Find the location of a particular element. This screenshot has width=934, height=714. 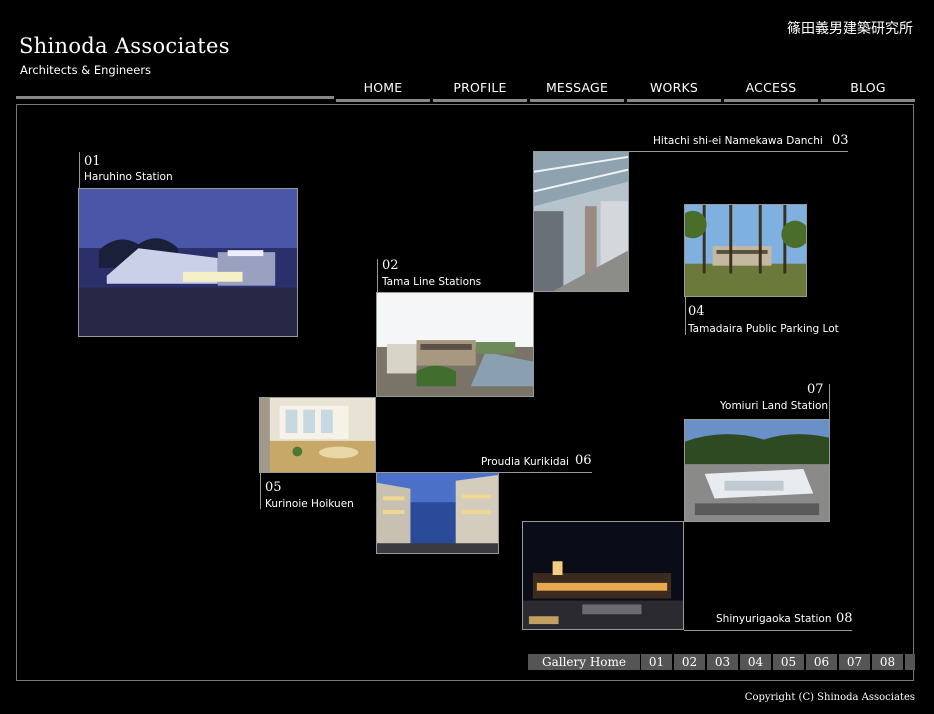

work-04-caption: Tamadaira Public Parking Lot is located at coordinates (763, 329).